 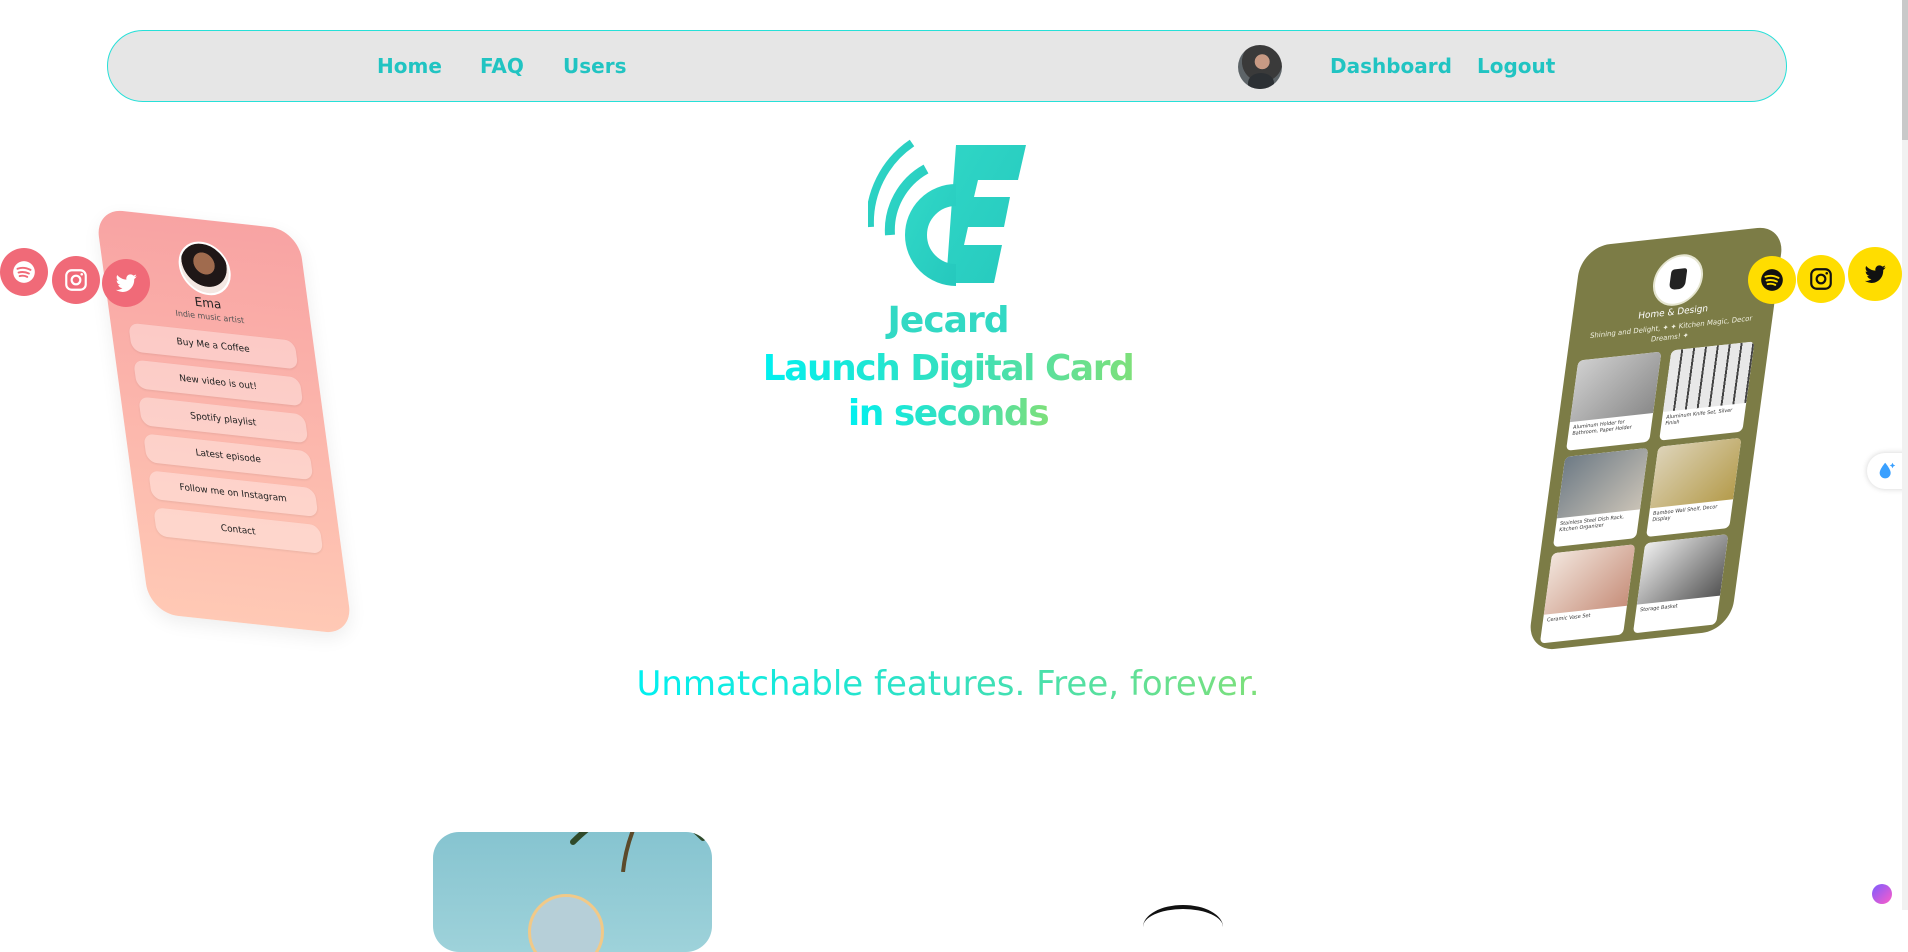 What do you see at coordinates (1882, 894) in the screenshot?
I see `assistant-brain-icon` at bounding box center [1882, 894].